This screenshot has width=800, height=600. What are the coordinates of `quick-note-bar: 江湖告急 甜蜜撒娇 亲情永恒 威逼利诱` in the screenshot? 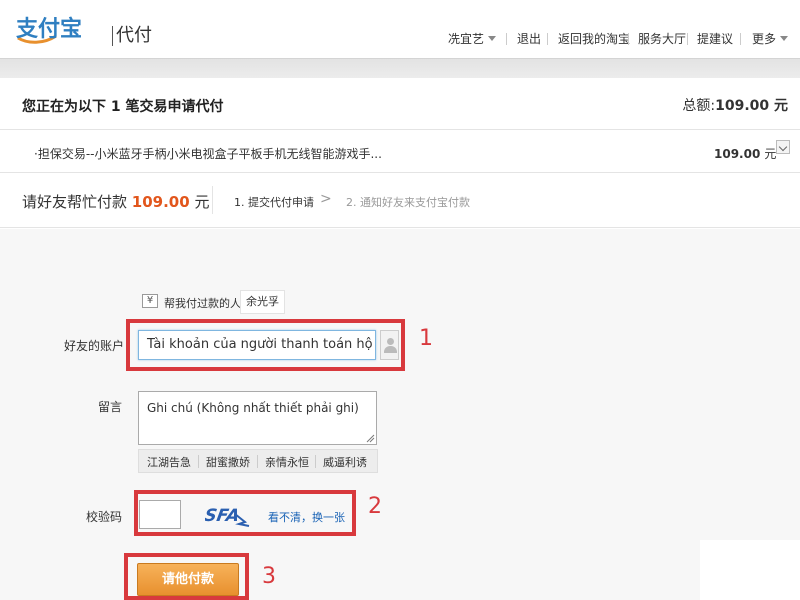 It's located at (258, 461).